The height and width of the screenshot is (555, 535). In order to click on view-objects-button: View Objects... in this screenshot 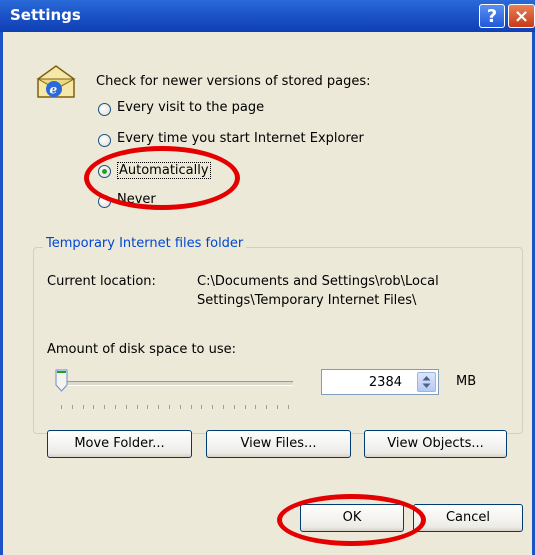, I will do `click(435, 444)`.